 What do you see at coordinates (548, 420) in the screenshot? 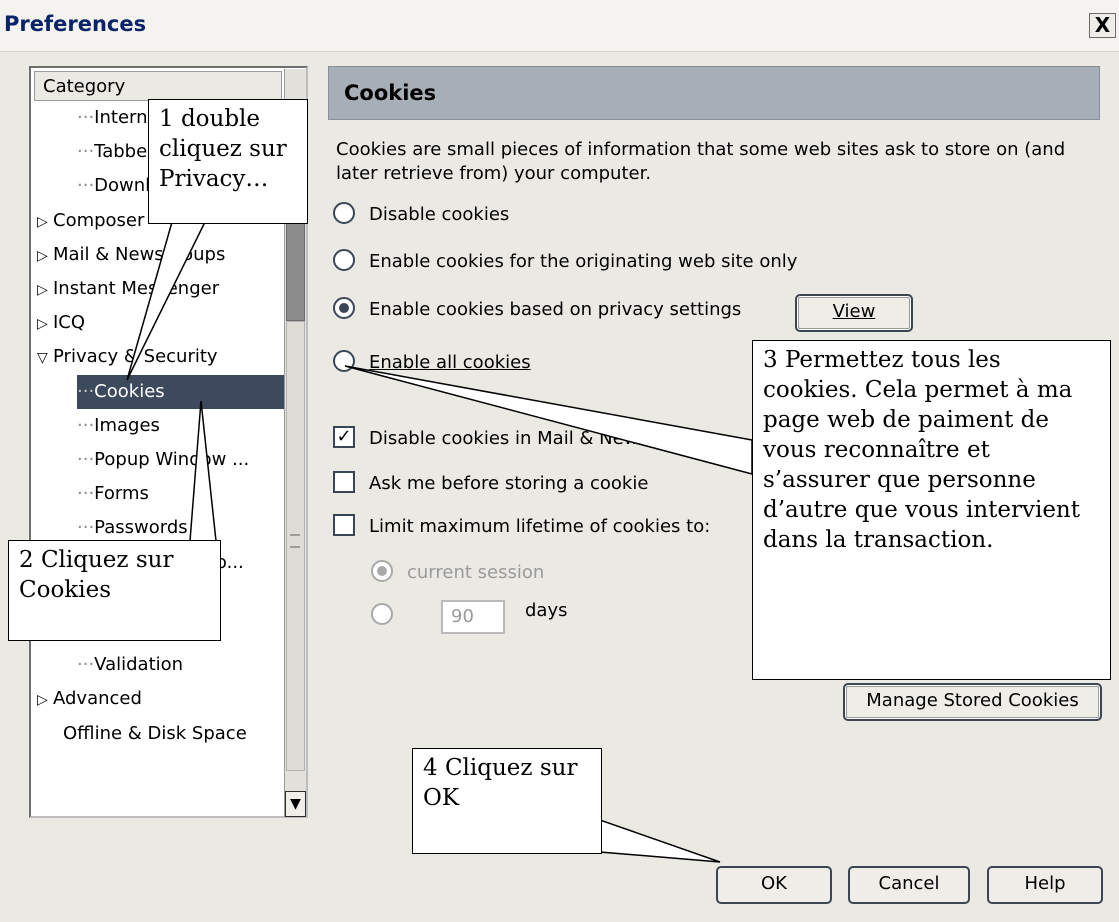
I see `callout-3-pointer` at bounding box center [548, 420].